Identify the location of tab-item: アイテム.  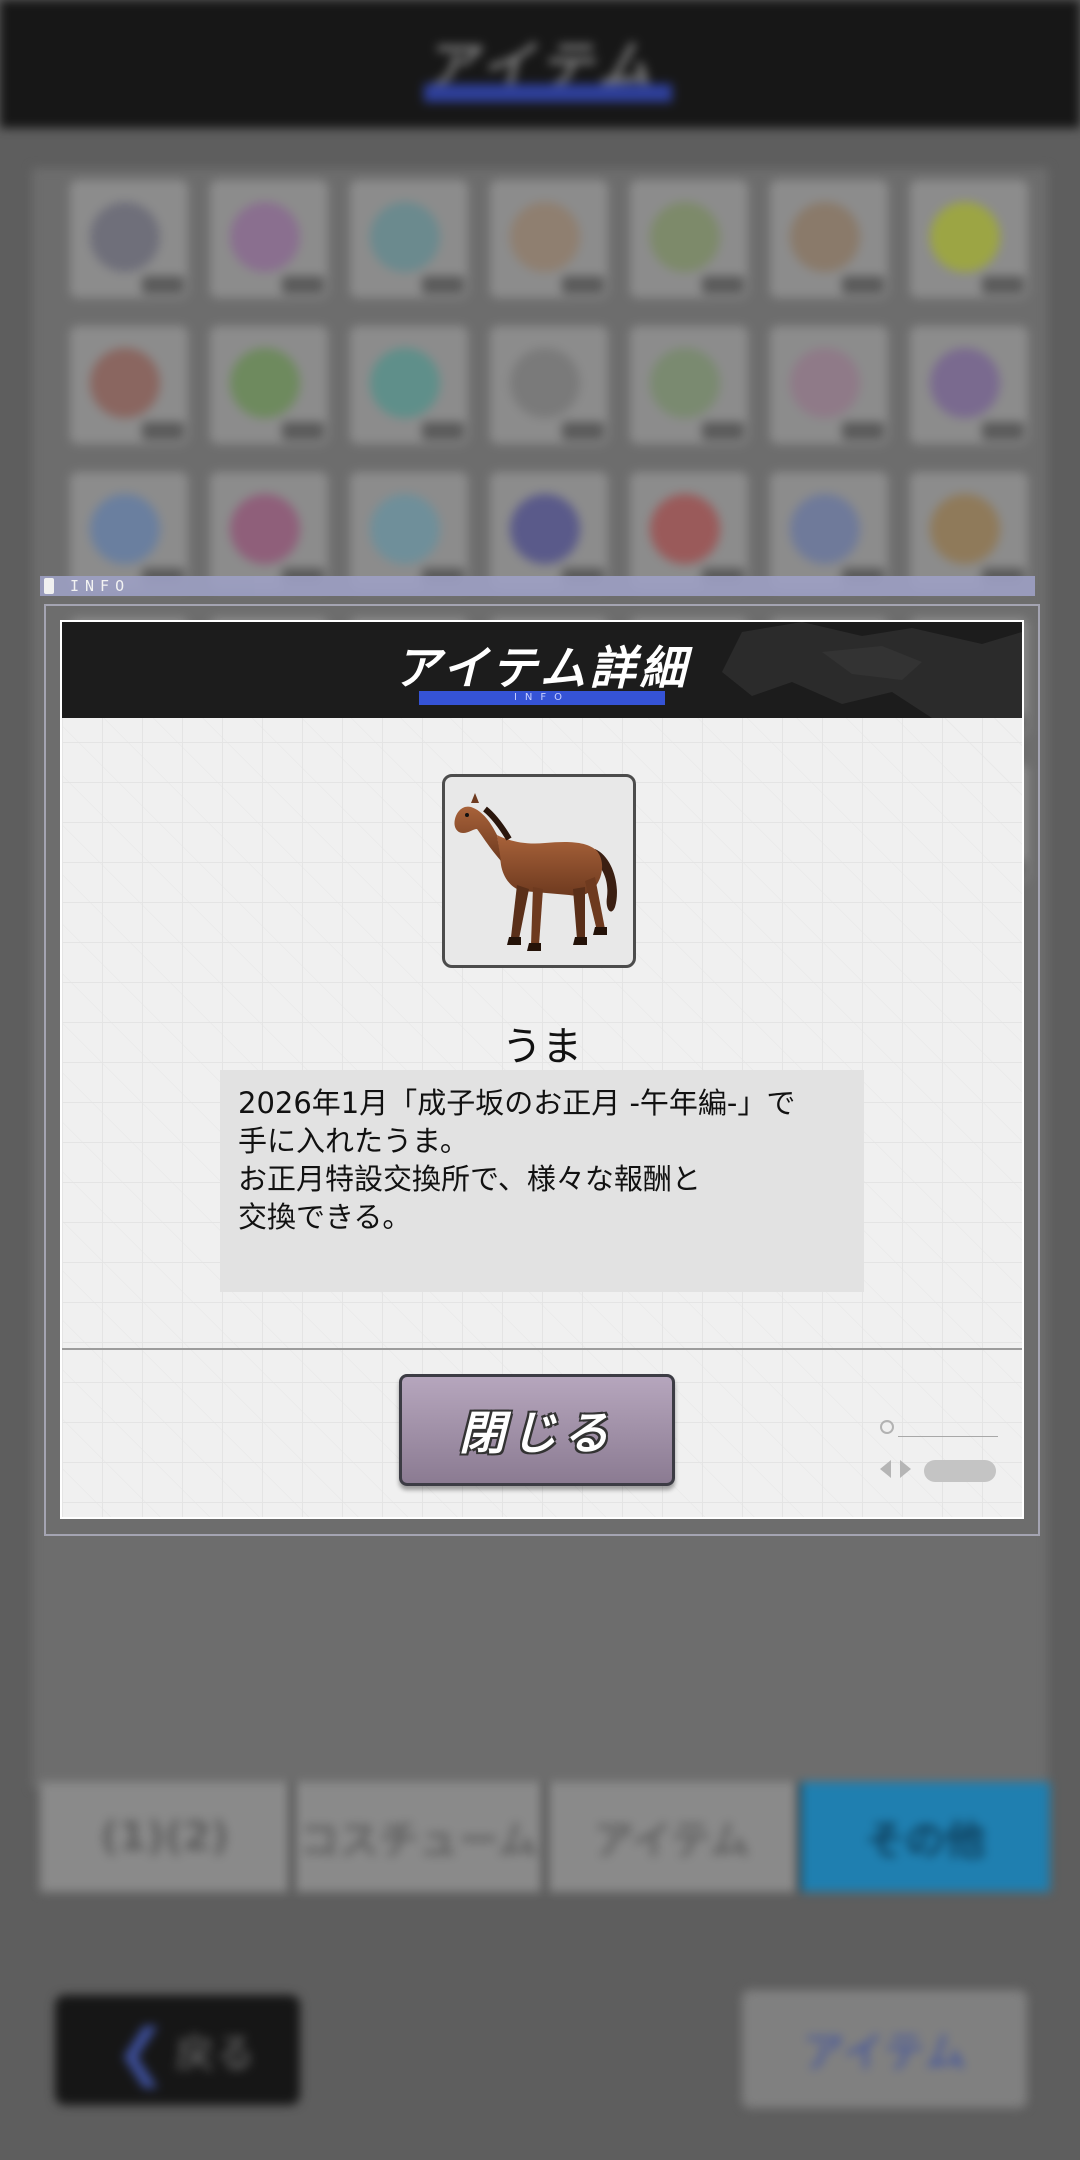
(672, 1837).